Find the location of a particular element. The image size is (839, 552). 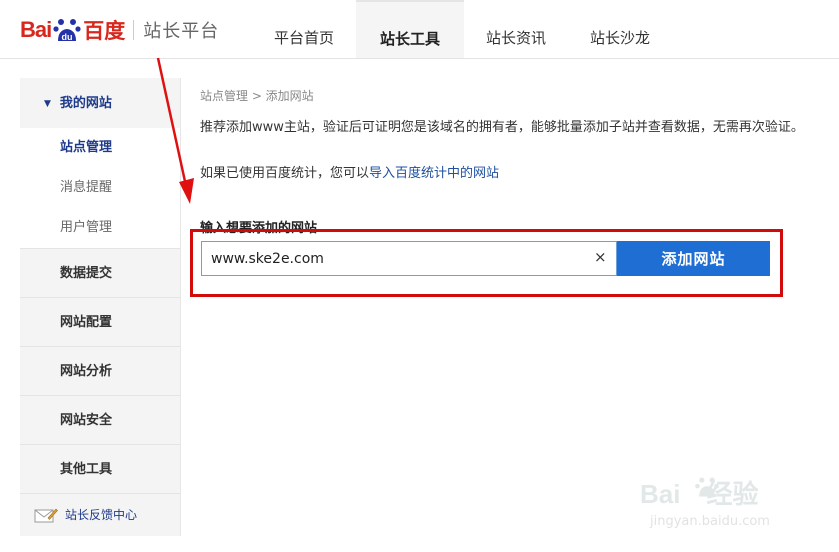

sidebar-feedback-link: 站长反馈中心 is located at coordinates (100, 515).